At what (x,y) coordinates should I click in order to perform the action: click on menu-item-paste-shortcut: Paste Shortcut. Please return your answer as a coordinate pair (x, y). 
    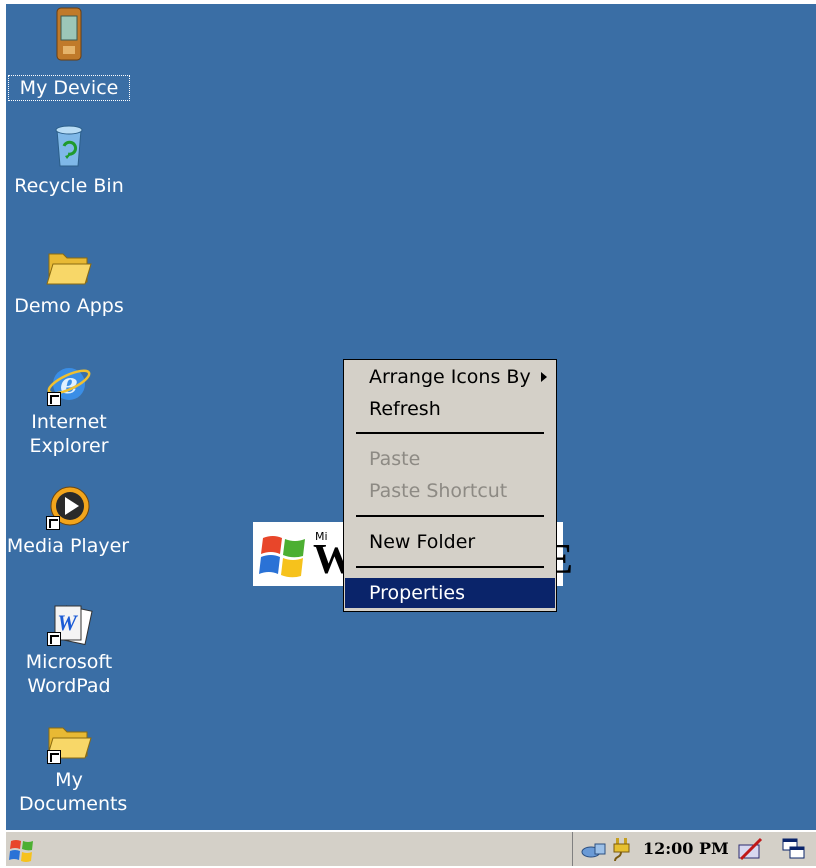
    Looking at the image, I should click on (450, 491).